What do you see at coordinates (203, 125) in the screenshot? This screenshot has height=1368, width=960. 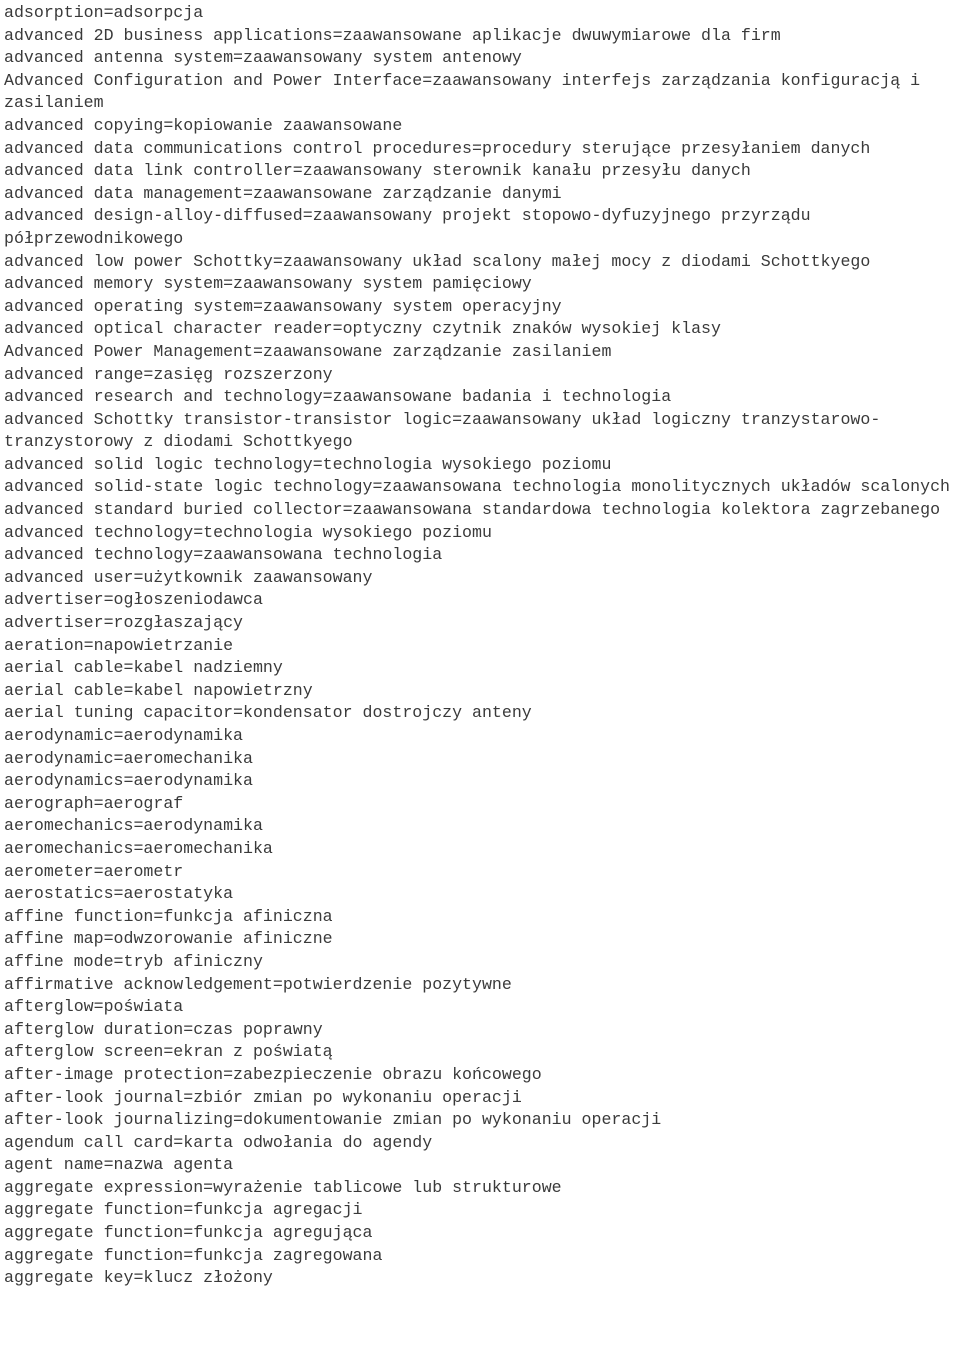 I see `glossary-entry: advanced copying=kopiowanie zaawansowane` at bounding box center [203, 125].